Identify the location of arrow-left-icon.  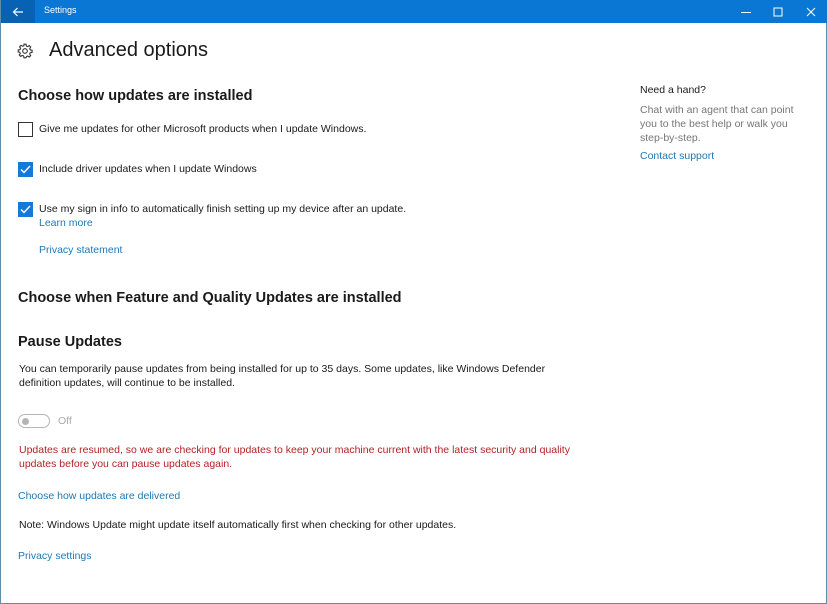
(17, 11).